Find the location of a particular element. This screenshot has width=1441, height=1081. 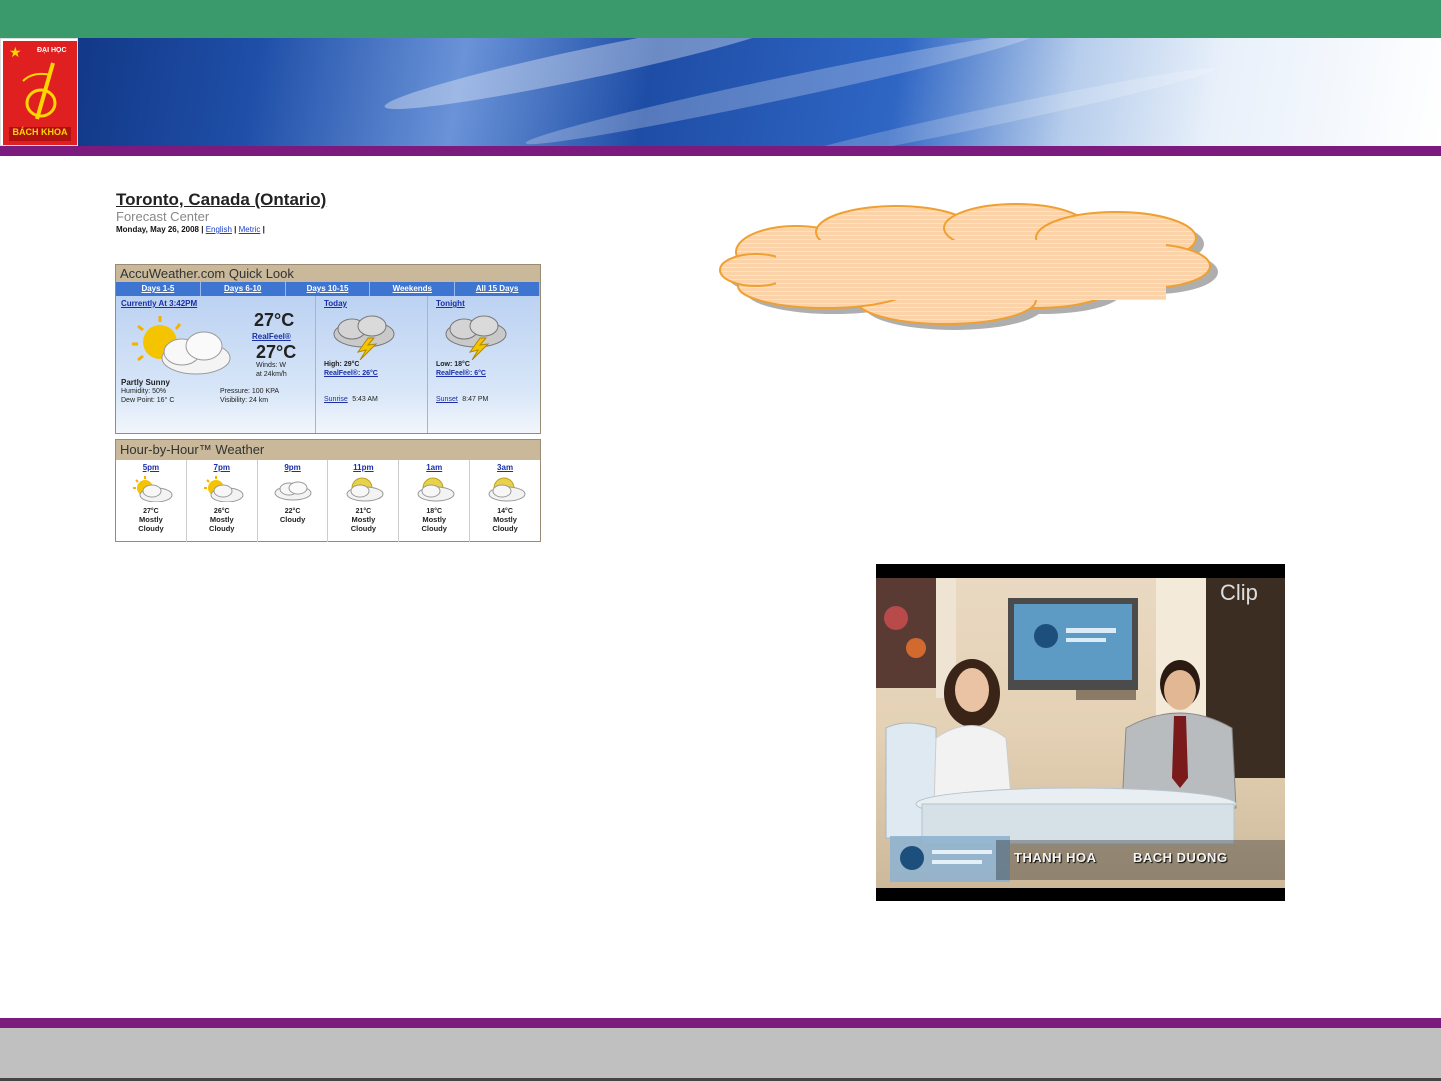

news-studio-scene is located at coordinates (1080, 730).